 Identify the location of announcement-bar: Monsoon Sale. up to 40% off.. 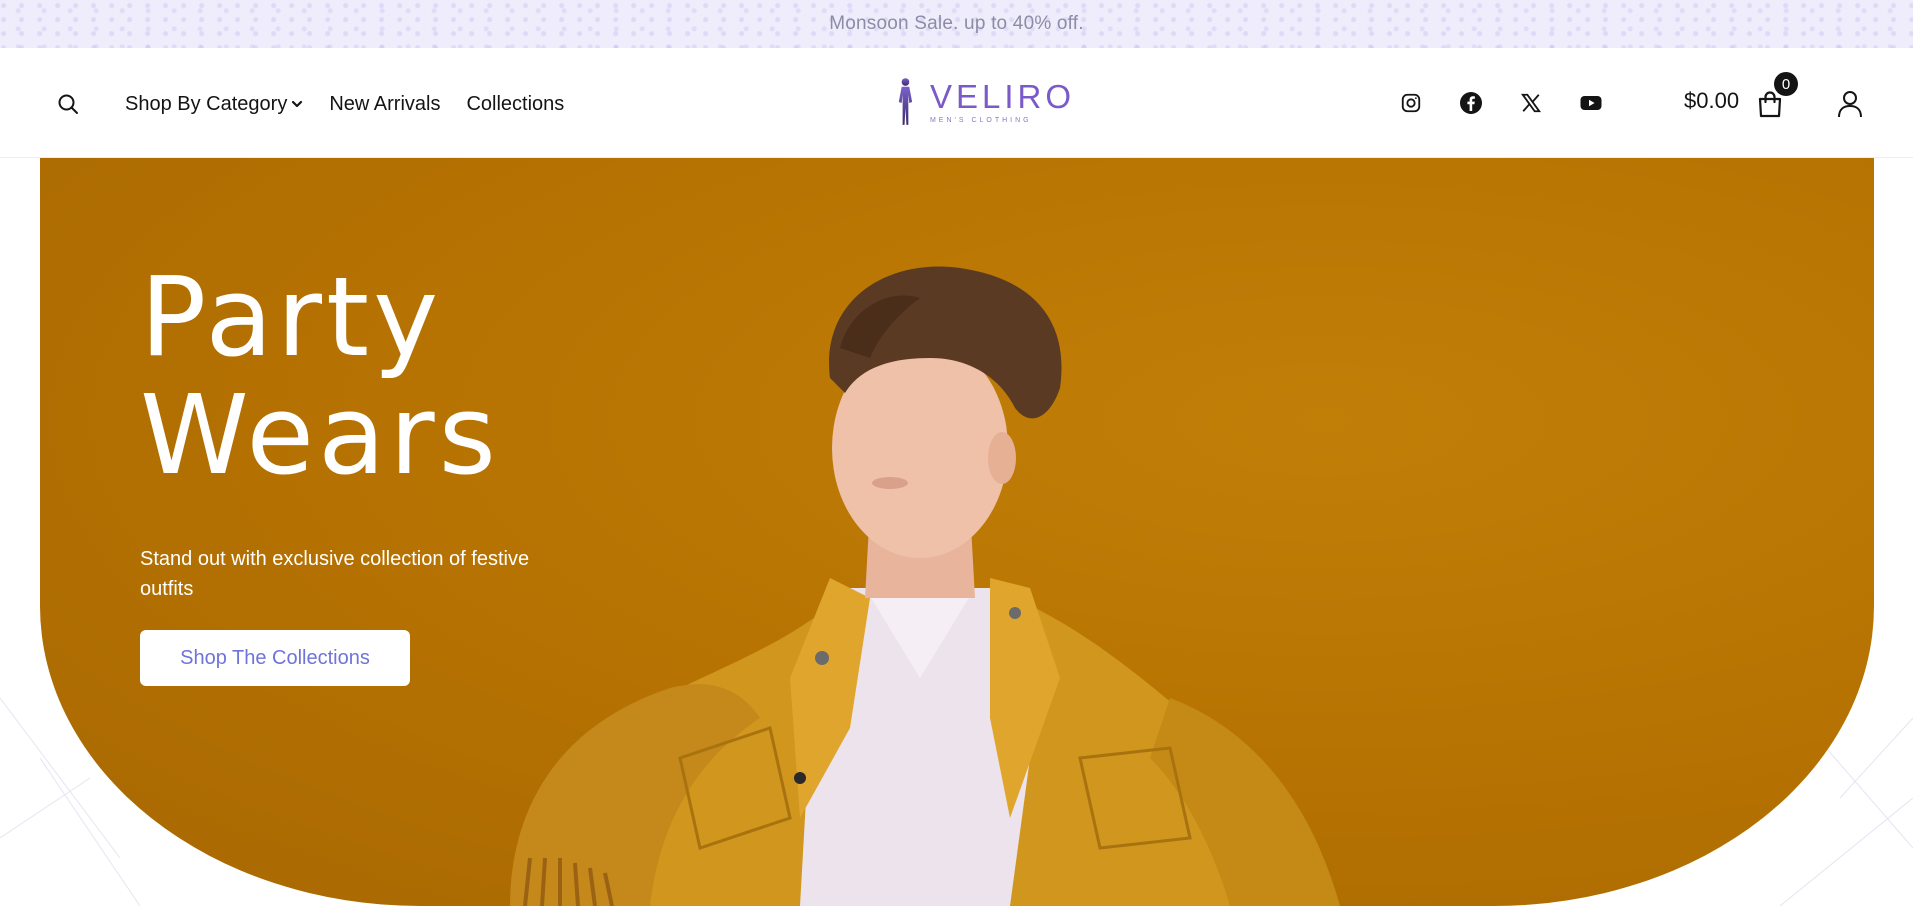
(956, 24).